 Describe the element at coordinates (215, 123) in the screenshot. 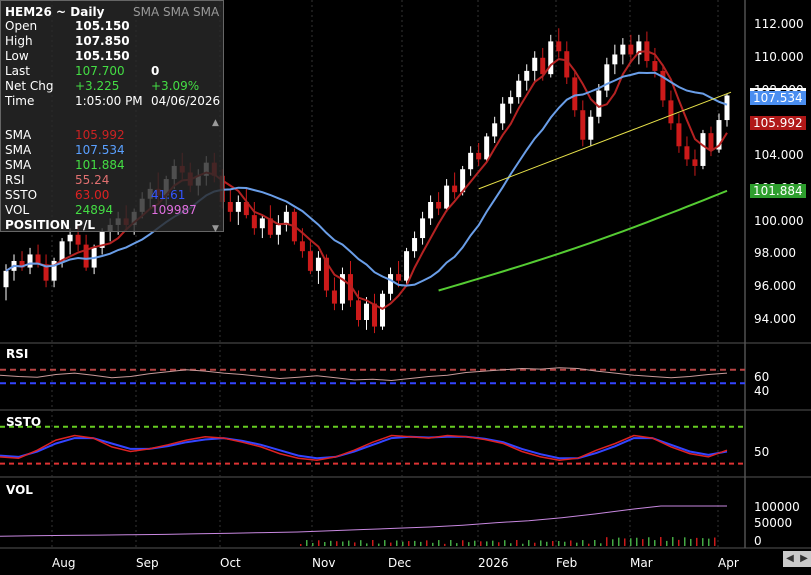

I see `collapse-icon: ▲` at that location.